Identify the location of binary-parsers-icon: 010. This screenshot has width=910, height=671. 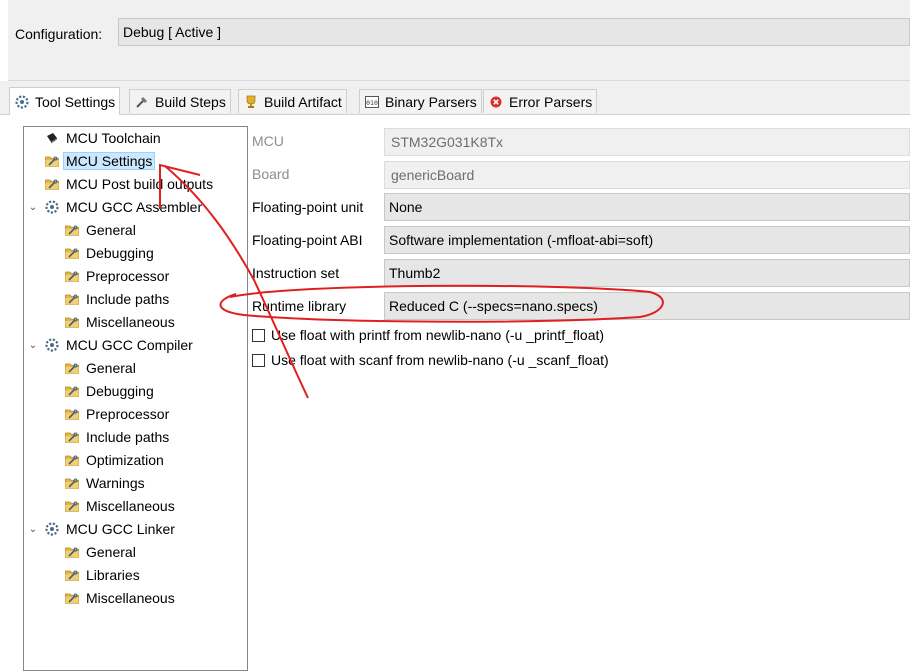
(372, 102).